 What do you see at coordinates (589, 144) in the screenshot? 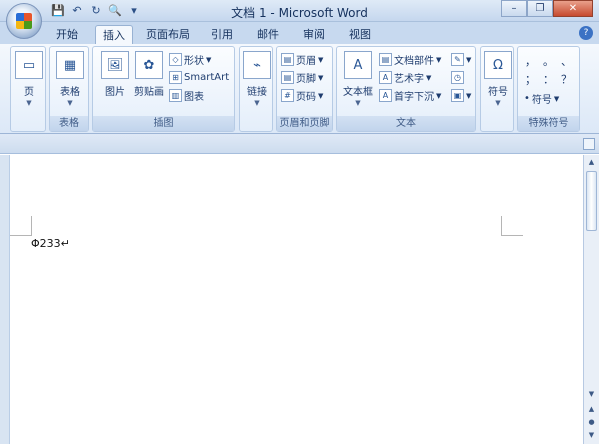
I see `view-ruler-icon` at bounding box center [589, 144].